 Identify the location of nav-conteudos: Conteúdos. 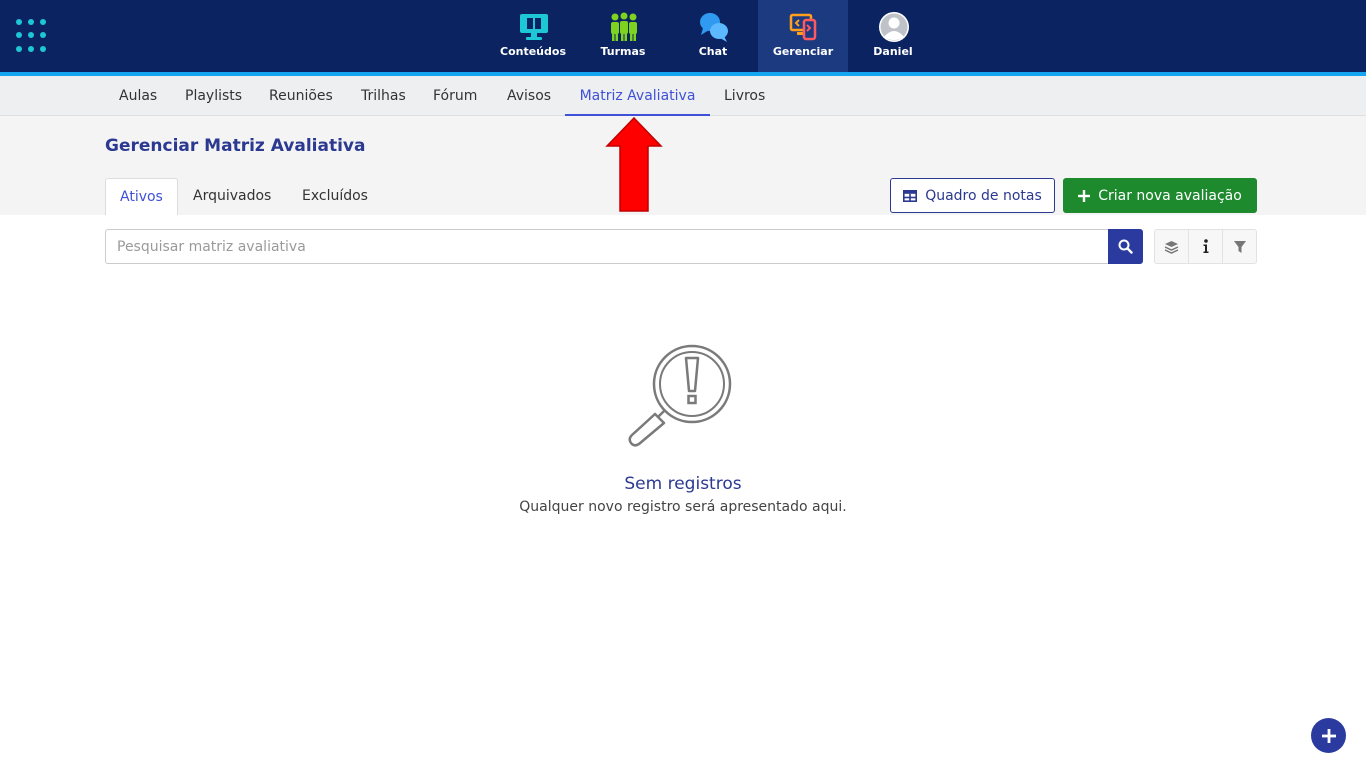
(533, 36).